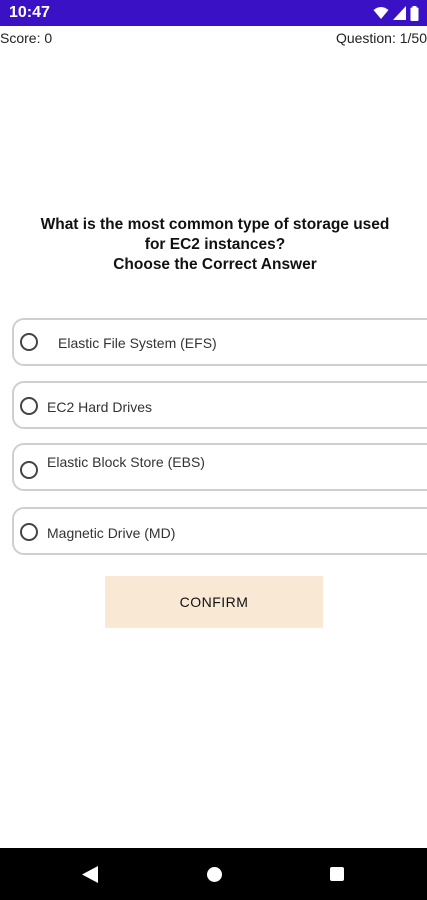  I want to click on status-icons, so click(396, 13).